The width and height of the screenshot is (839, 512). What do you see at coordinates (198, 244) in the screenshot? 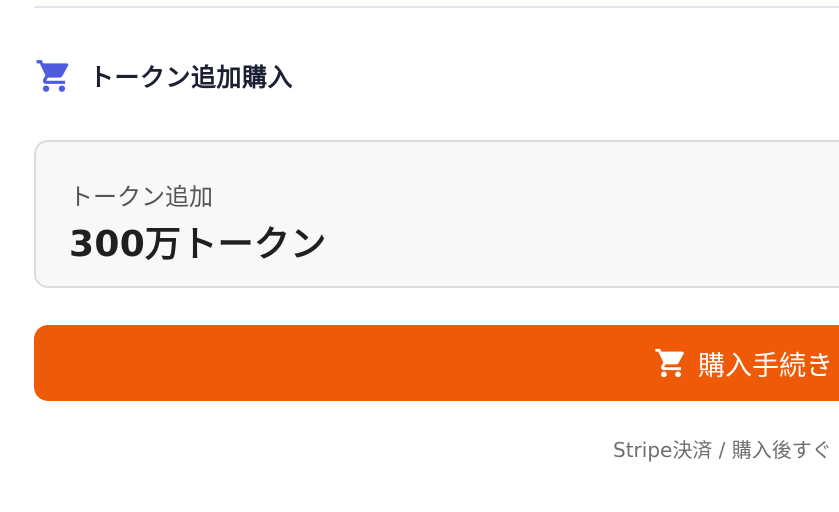
I see `token-option-amount: 300万トークン` at bounding box center [198, 244].